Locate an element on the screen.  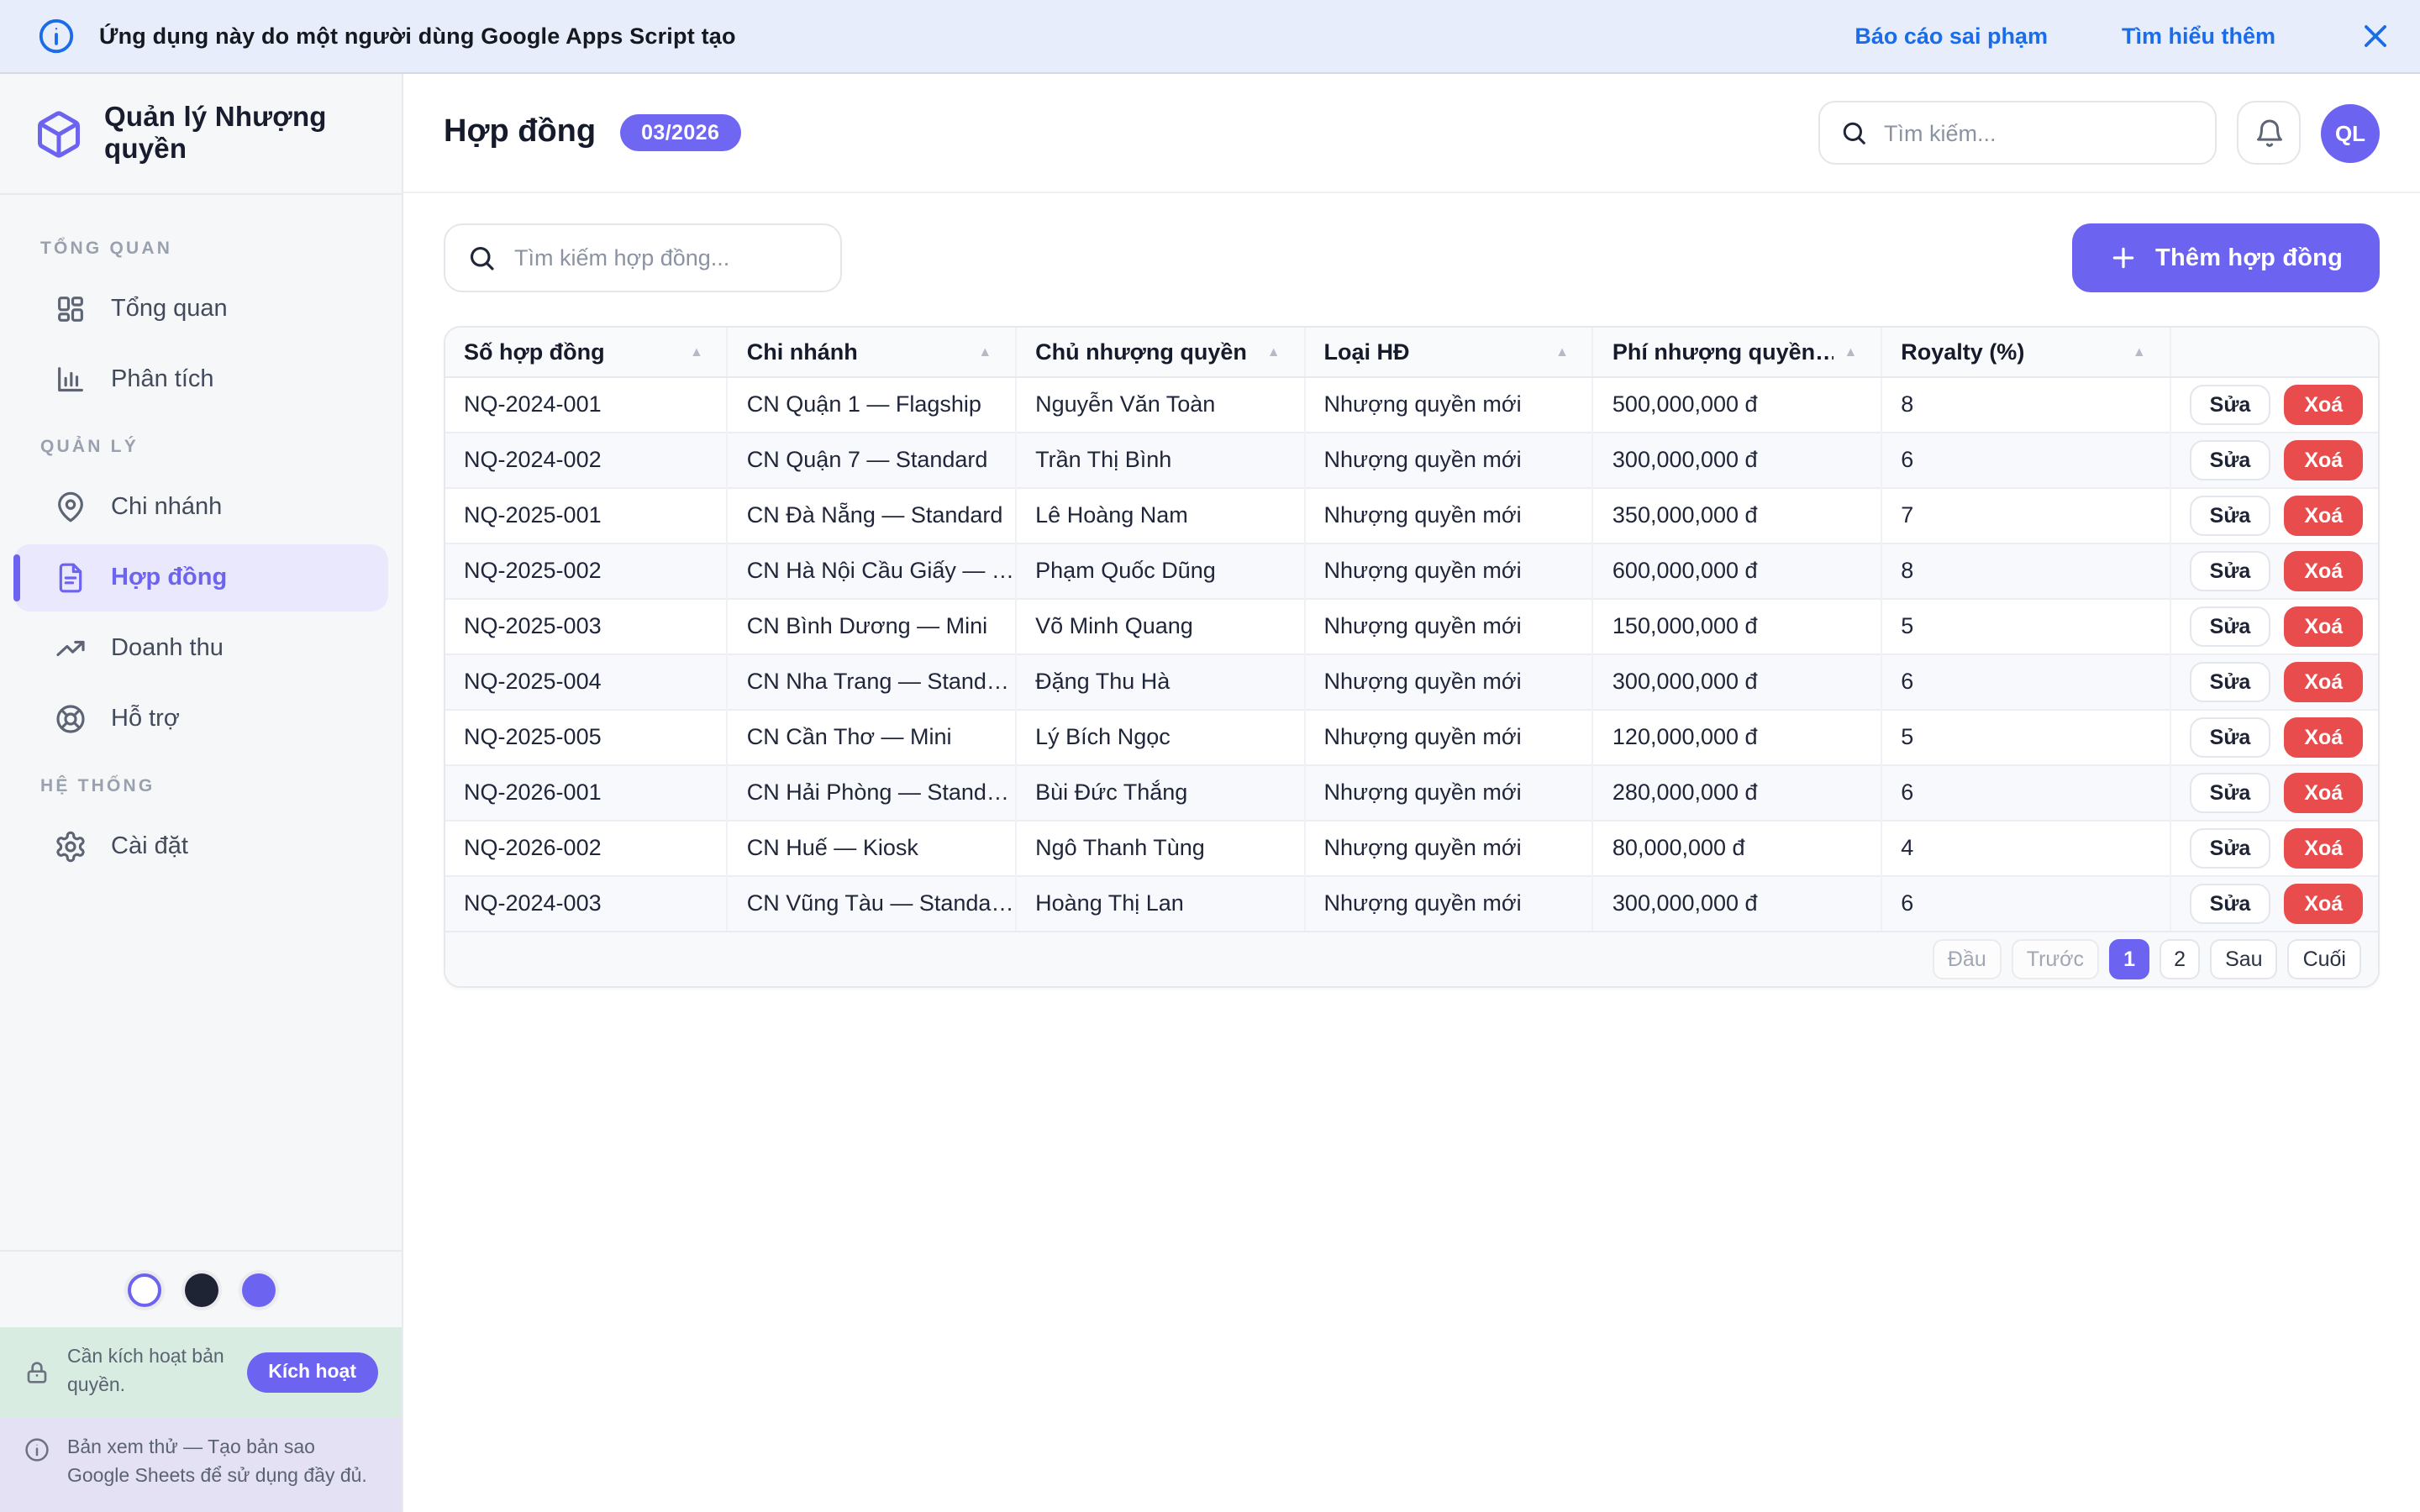
sidebar-item-chi-nhanh: Chi nhánh is located at coordinates (200, 507).